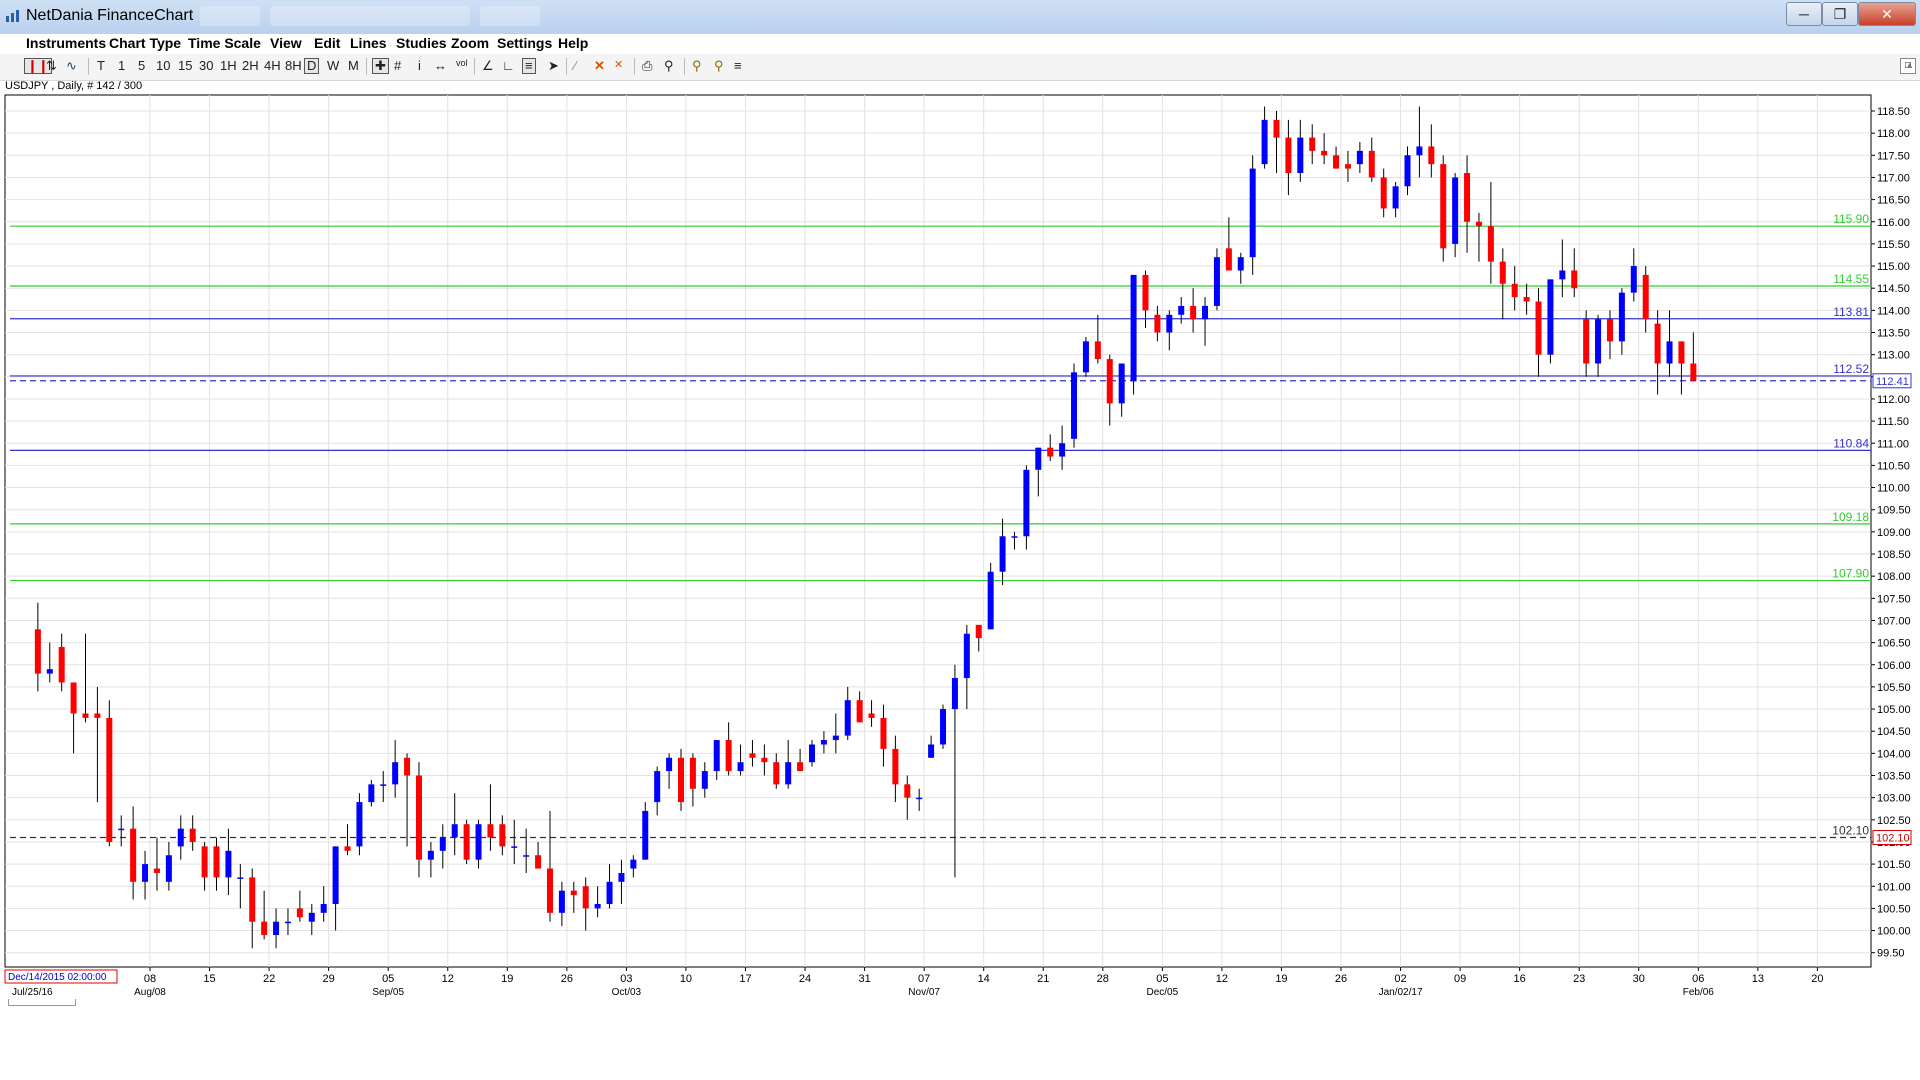  I want to click on period-1min: 1, so click(121, 65).